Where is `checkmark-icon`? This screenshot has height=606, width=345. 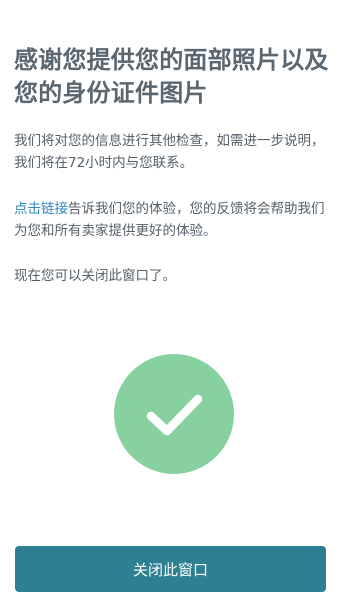
checkmark-icon is located at coordinates (174, 415).